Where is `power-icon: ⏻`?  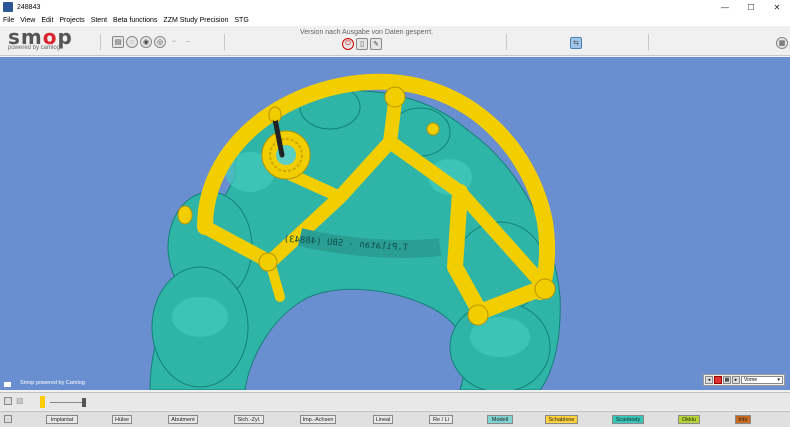 power-icon: ⏻ is located at coordinates (348, 44).